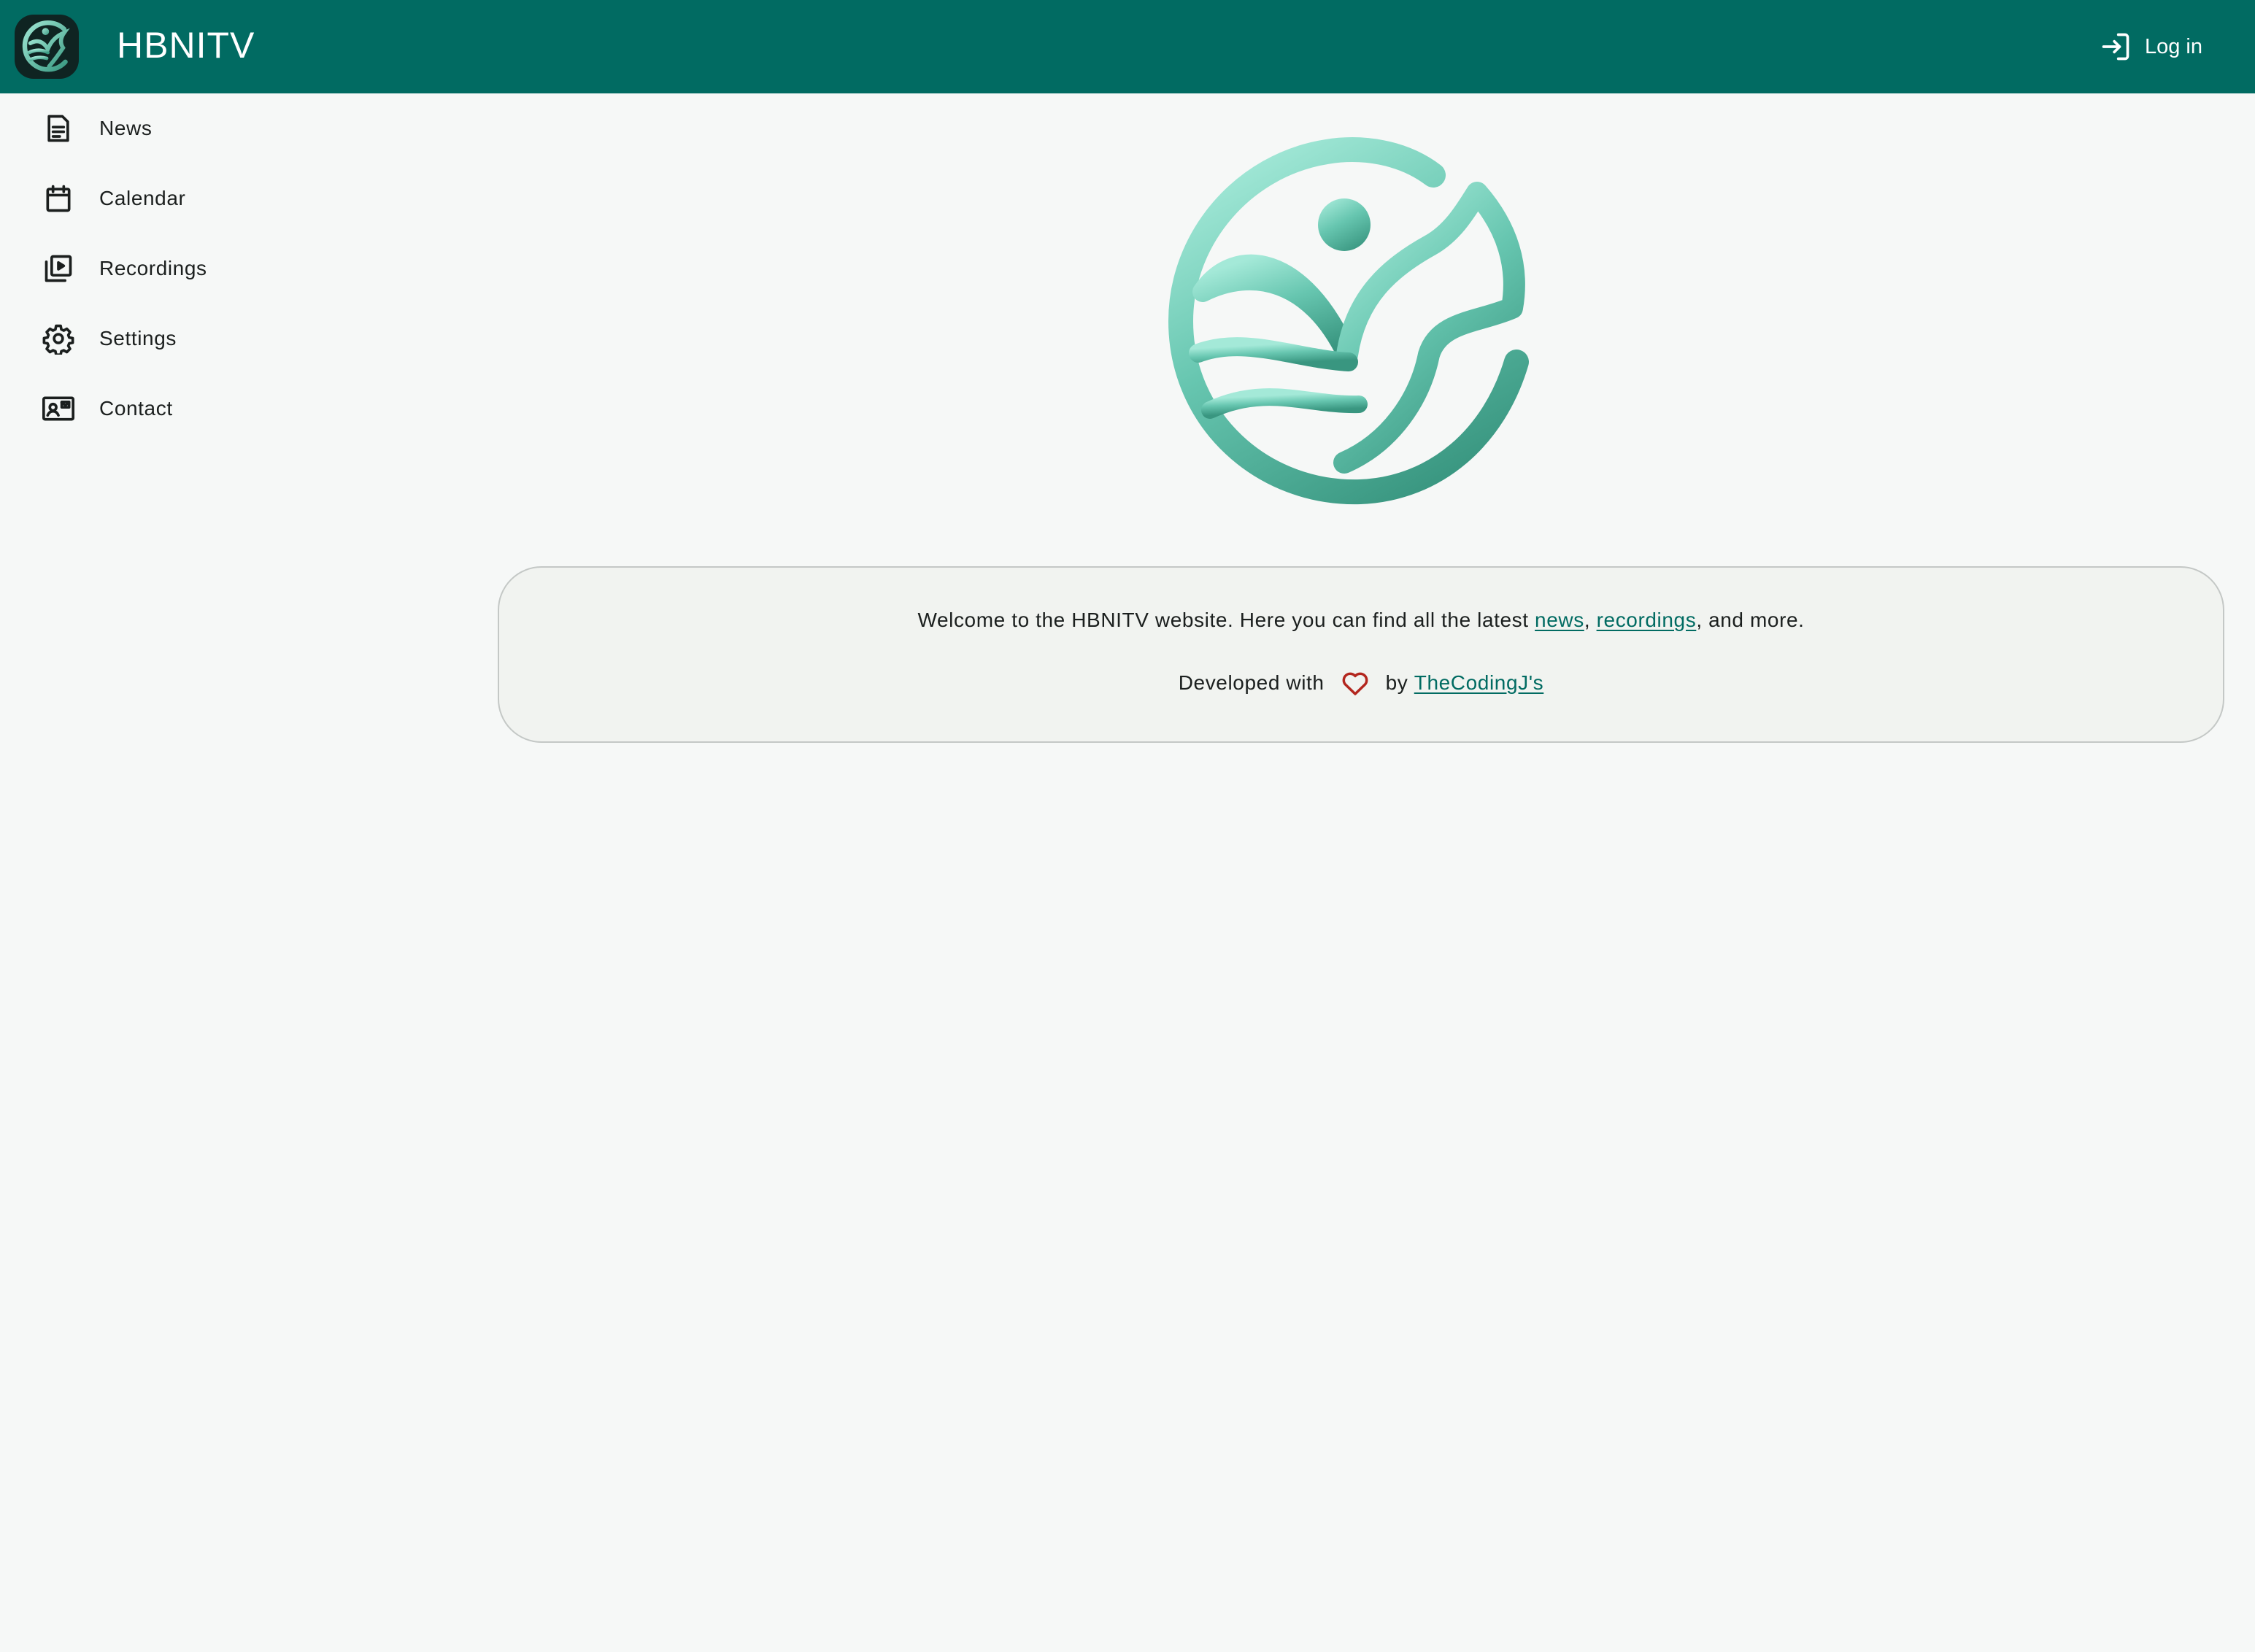 The image size is (2255, 1652). I want to click on sidebar-item-calendar: Calendar, so click(153, 198).